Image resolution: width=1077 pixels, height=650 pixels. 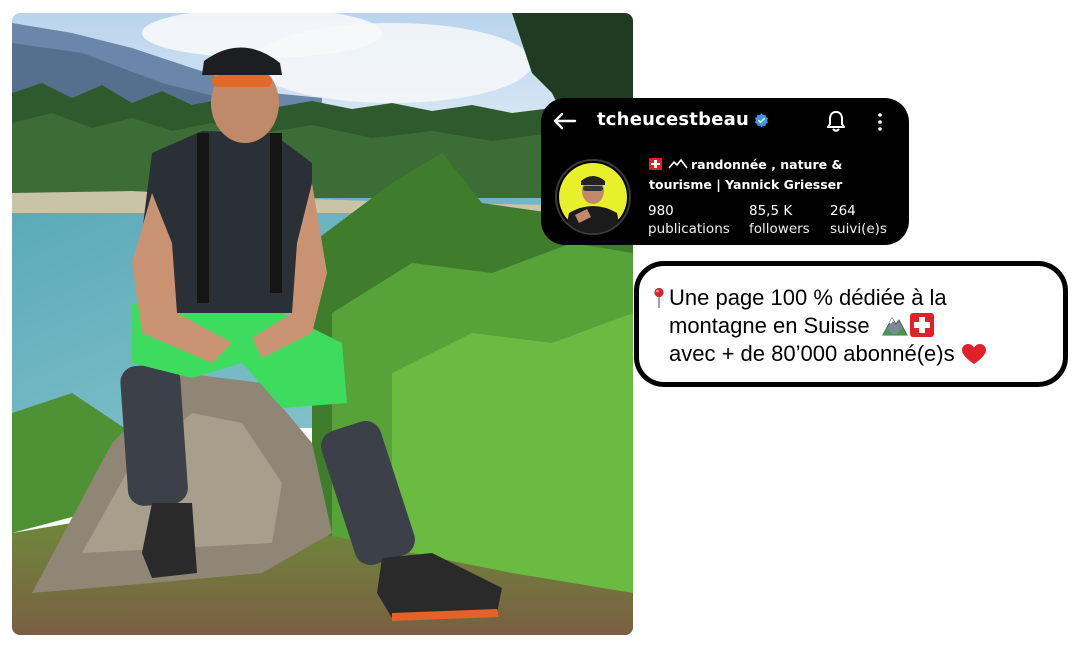 I want to click on stat-following: 264 suivi(e)s, so click(x=858, y=220).